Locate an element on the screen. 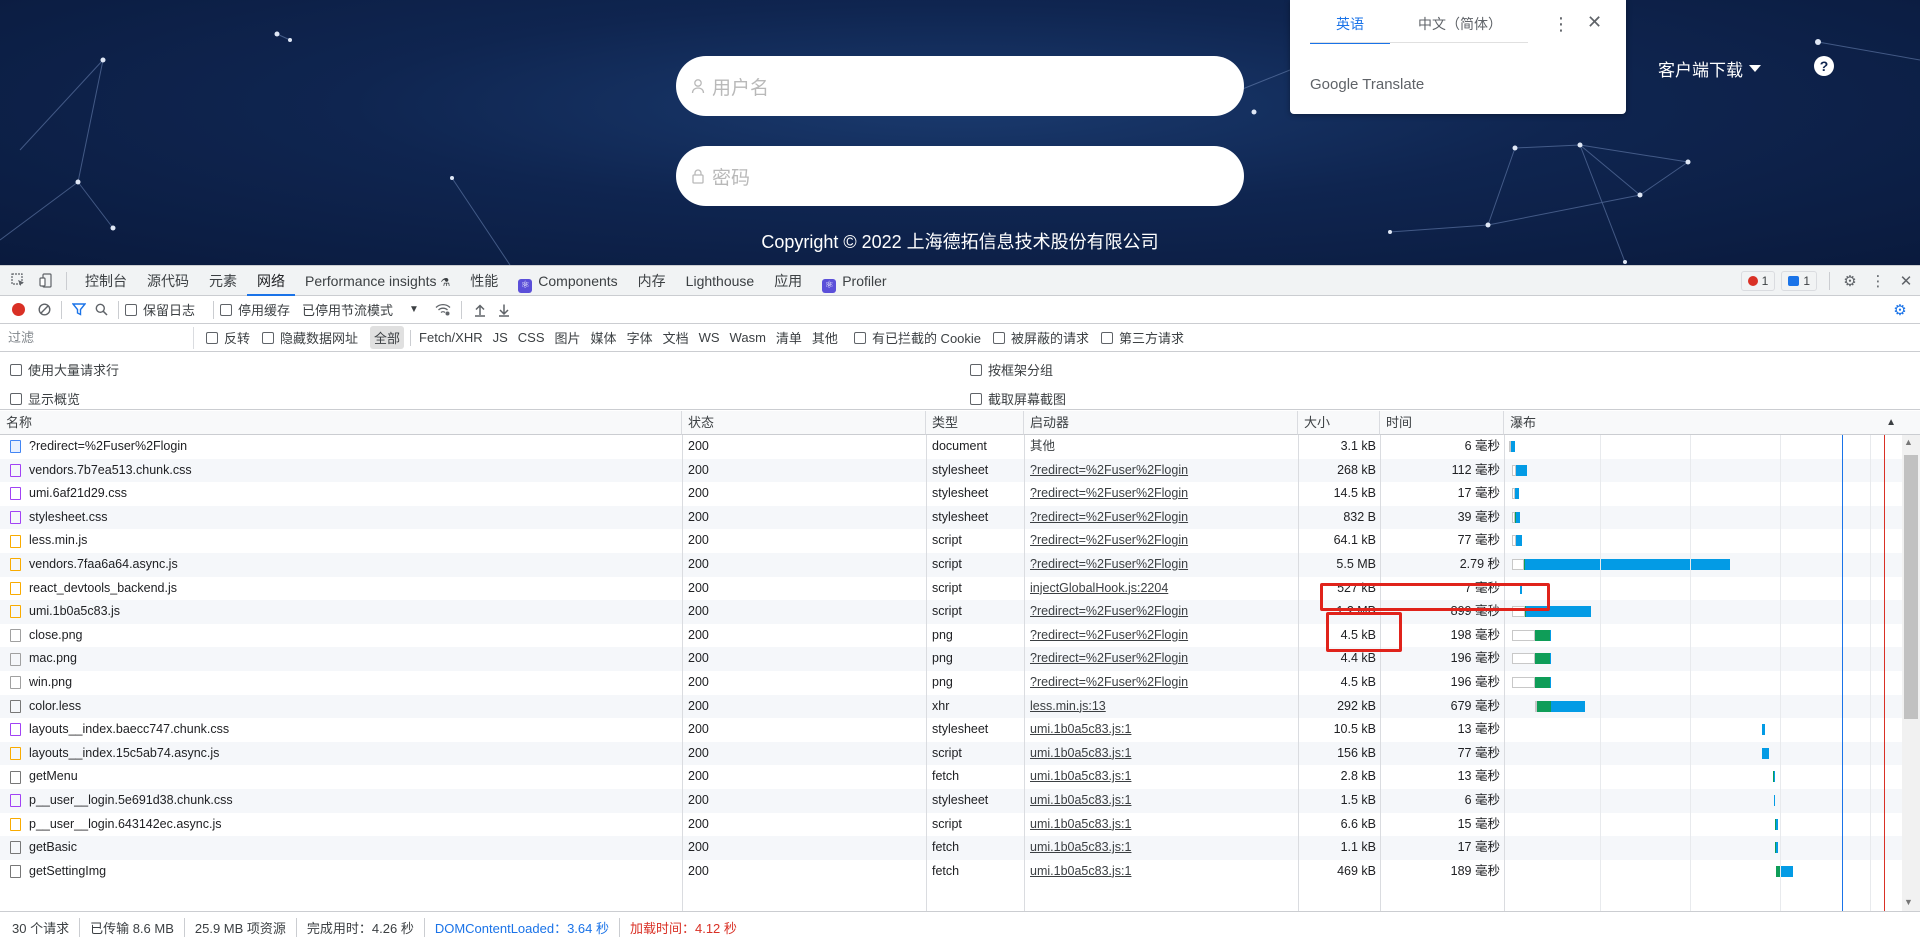 The image size is (1920, 942). filter-input: 过滤 is located at coordinates (99, 337).